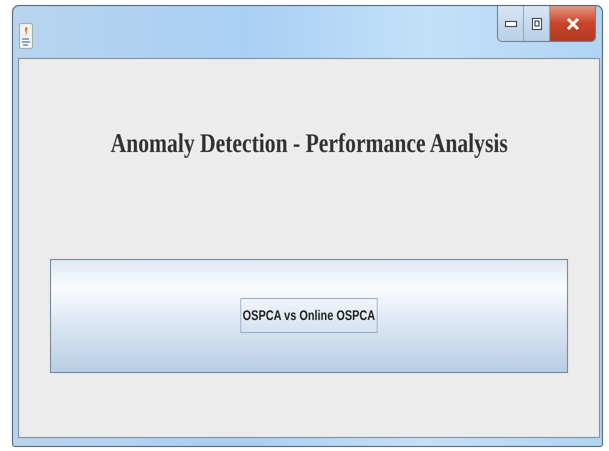 This screenshot has width=609, height=451. I want to click on window-heading: Anomaly Detection - Performance Analysis, so click(309, 143).